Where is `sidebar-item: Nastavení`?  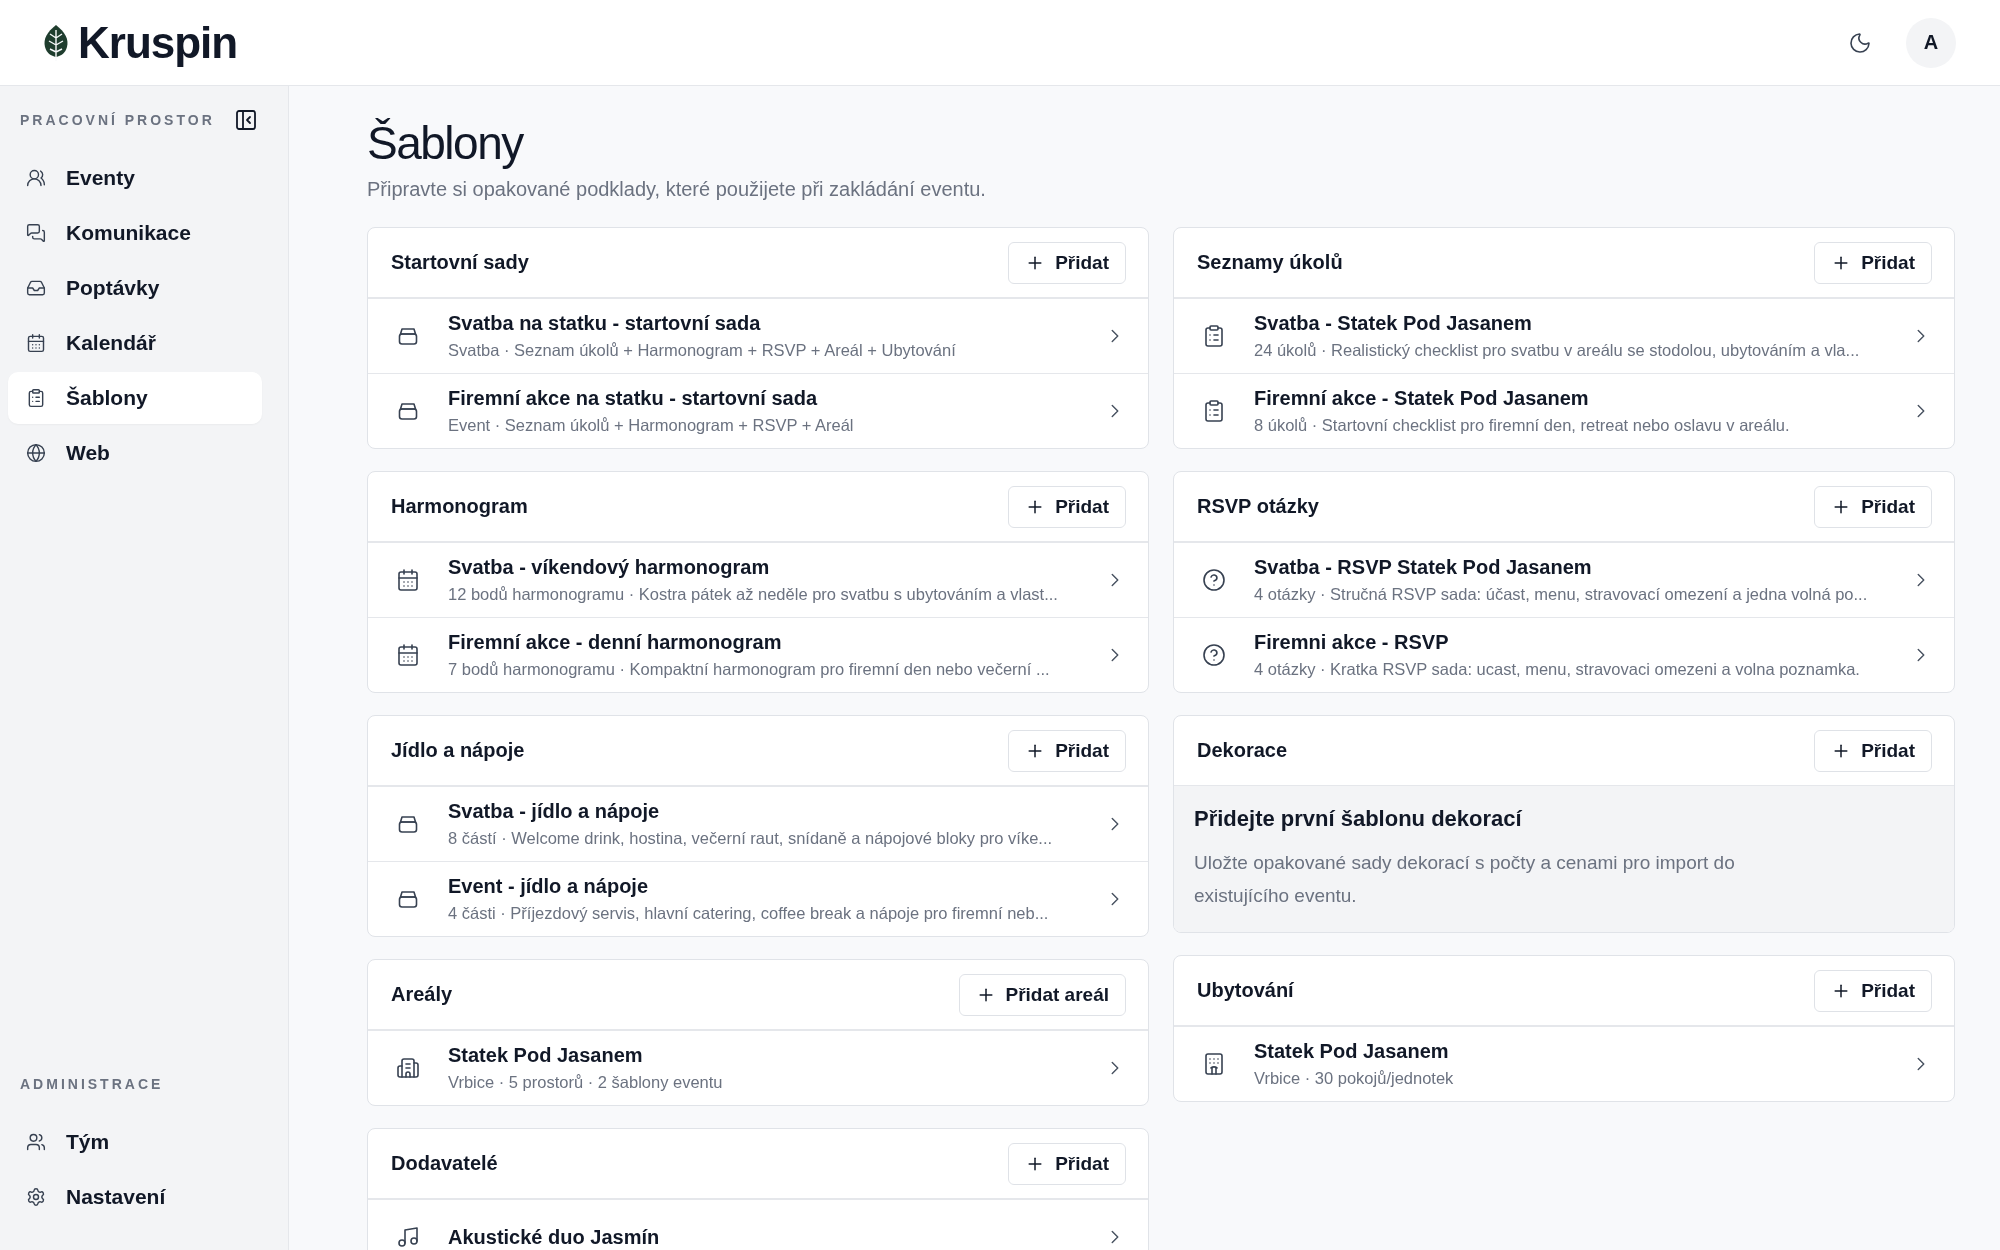 sidebar-item: Nastavení is located at coordinates (135, 1197).